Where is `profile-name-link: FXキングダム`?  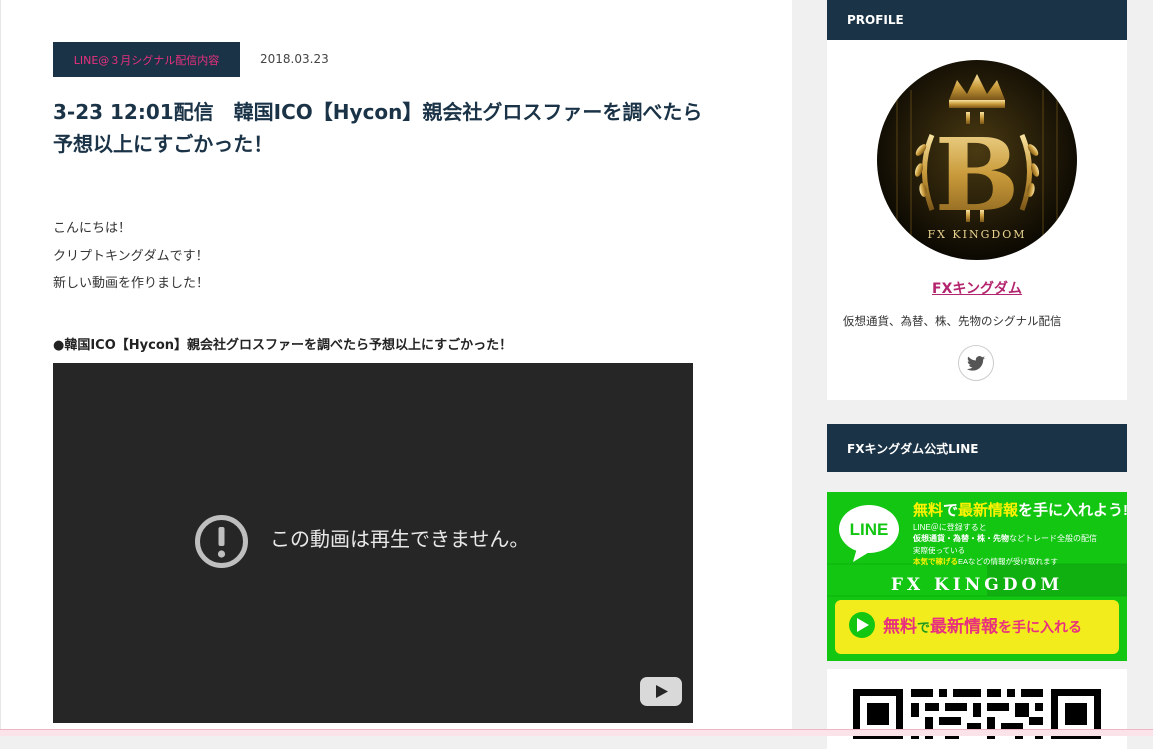 profile-name-link: FXキングダム is located at coordinates (977, 288).